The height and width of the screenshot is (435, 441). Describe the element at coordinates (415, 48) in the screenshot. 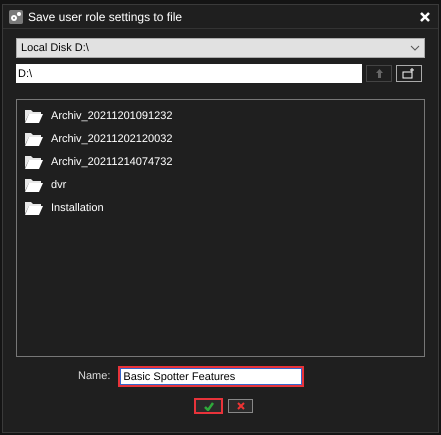

I see `chevron-down-icon` at that location.